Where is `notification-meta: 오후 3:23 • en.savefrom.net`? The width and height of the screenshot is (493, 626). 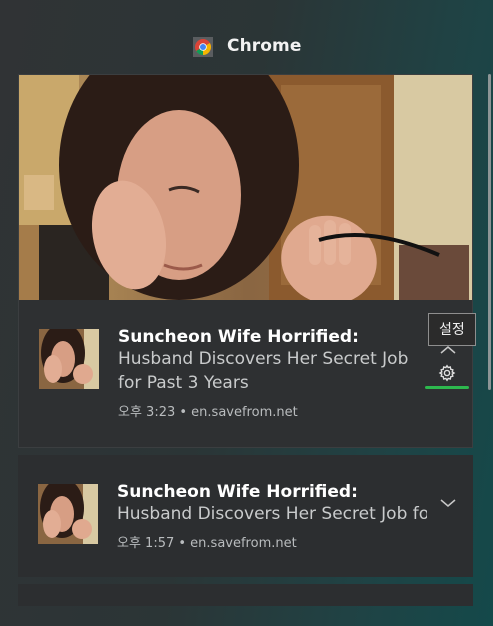
notification-meta: 오후 3:23 • en.savefrom.net is located at coordinates (208, 412).